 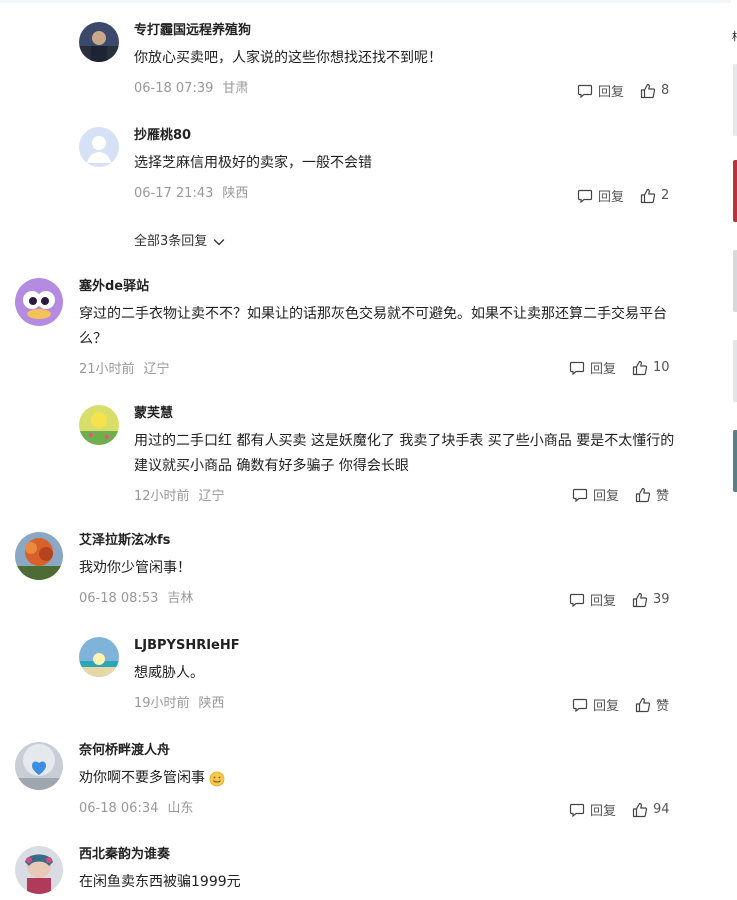 I want to click on commenter-name: LJBPYSHRIeHF, so click(x=404, y=646).